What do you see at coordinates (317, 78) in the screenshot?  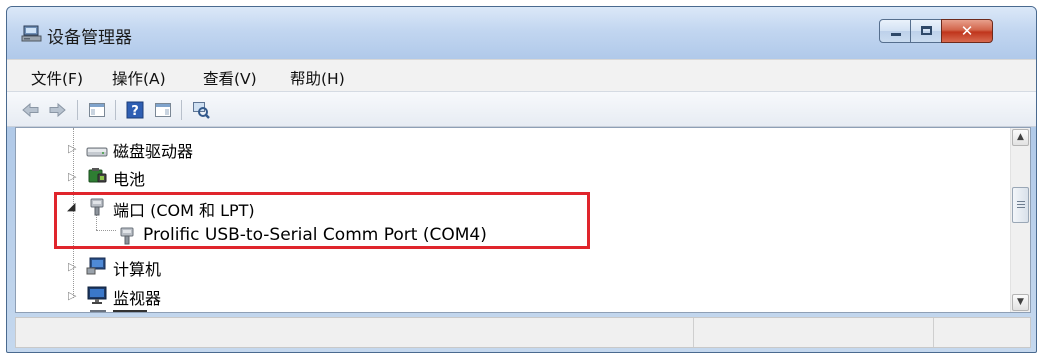 I see `menu-help: 帮助(H)` at bounding box center [317, 78].